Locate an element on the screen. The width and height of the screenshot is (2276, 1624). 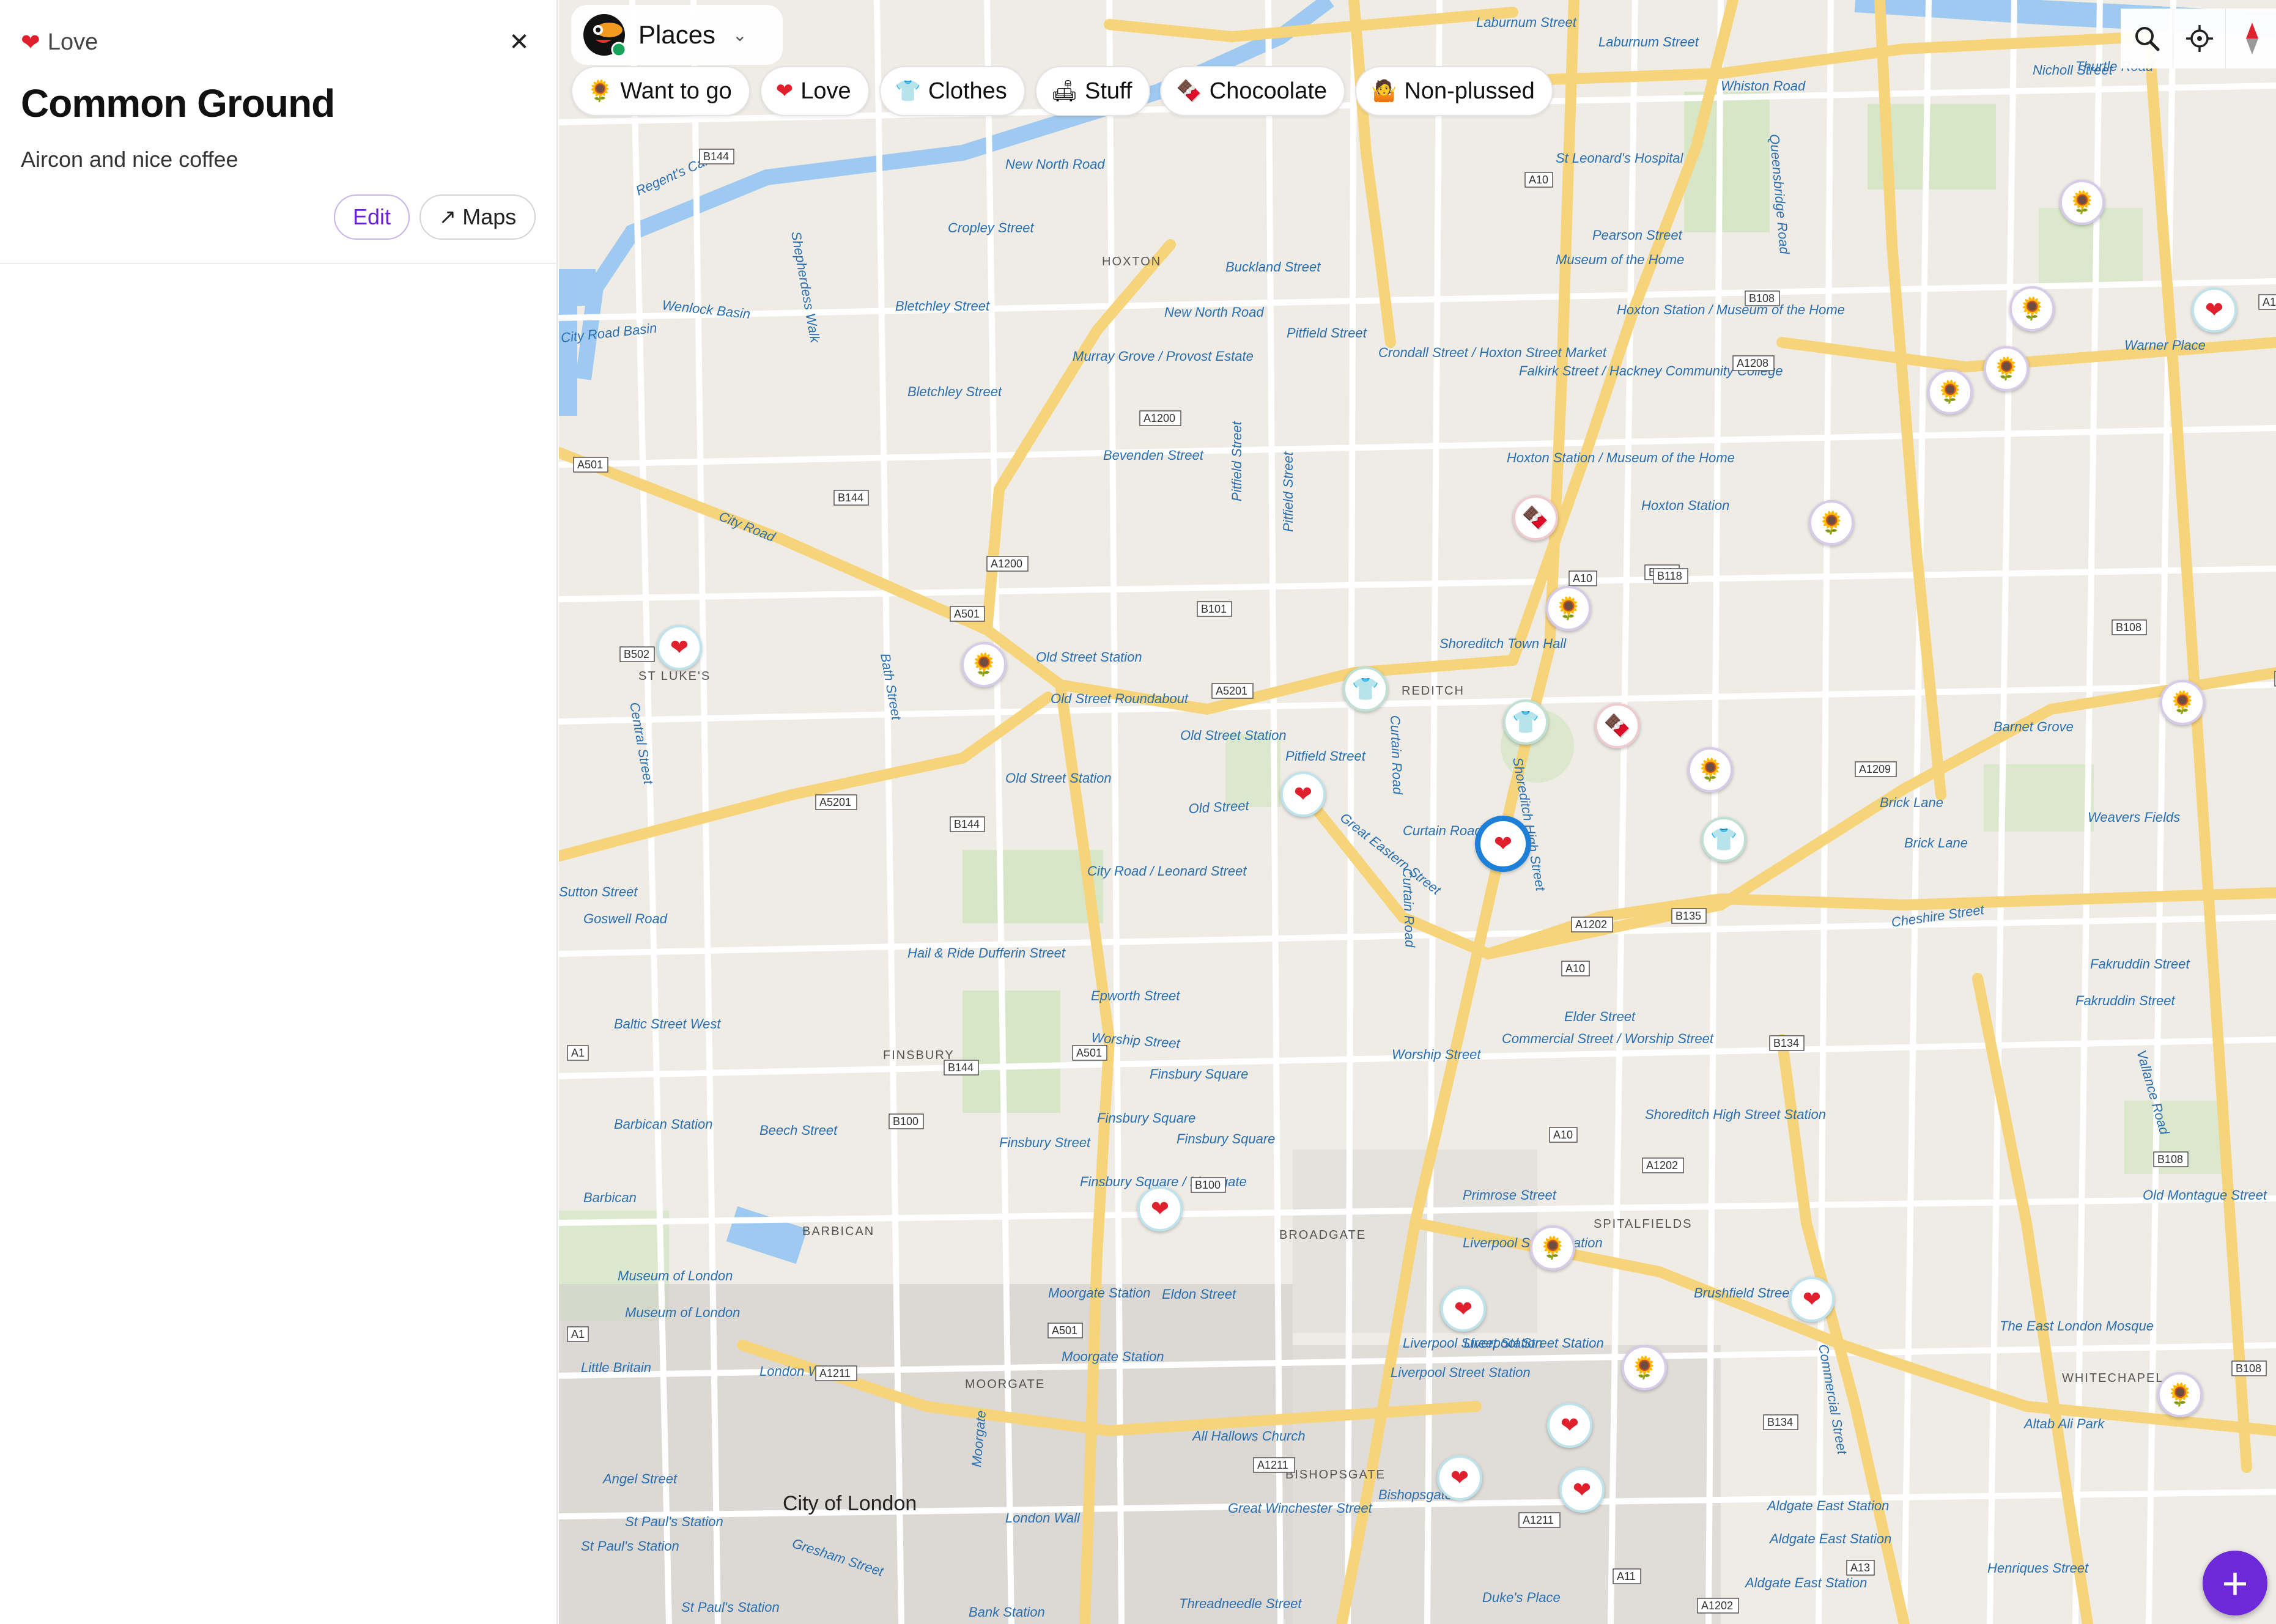
street-label: Brushfield Street is located at coordinates (1744, 1293).